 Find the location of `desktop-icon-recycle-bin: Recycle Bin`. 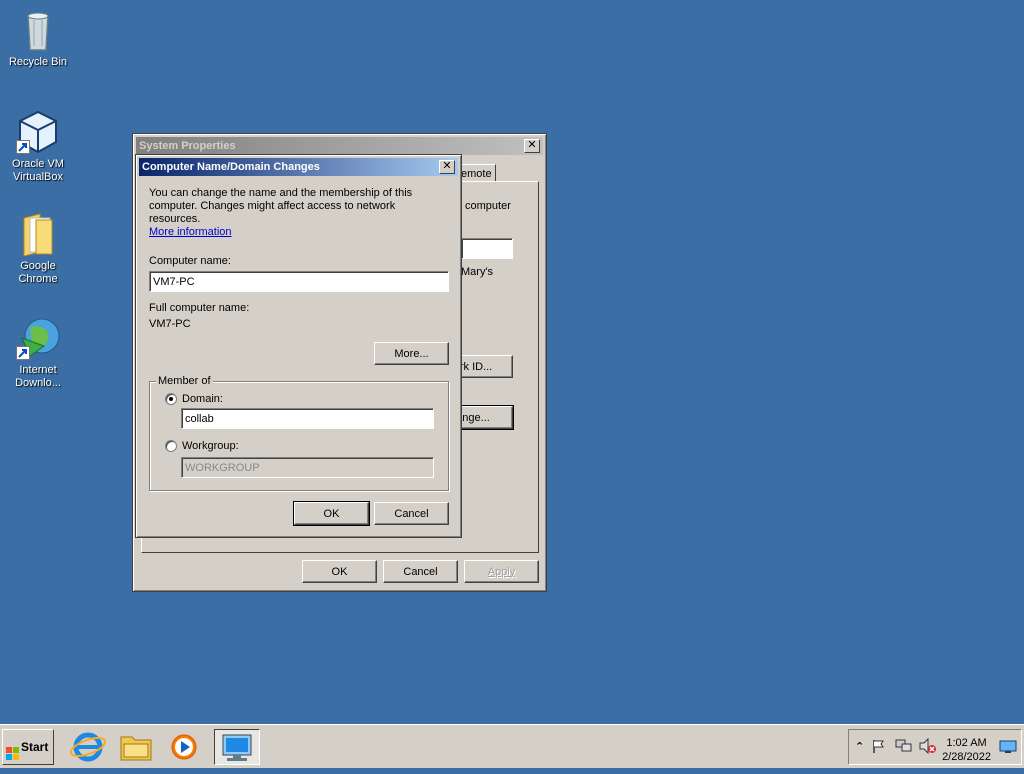

desktop-icon-recycle-bin: Recycle Bin is located at coordinates (38, 38).